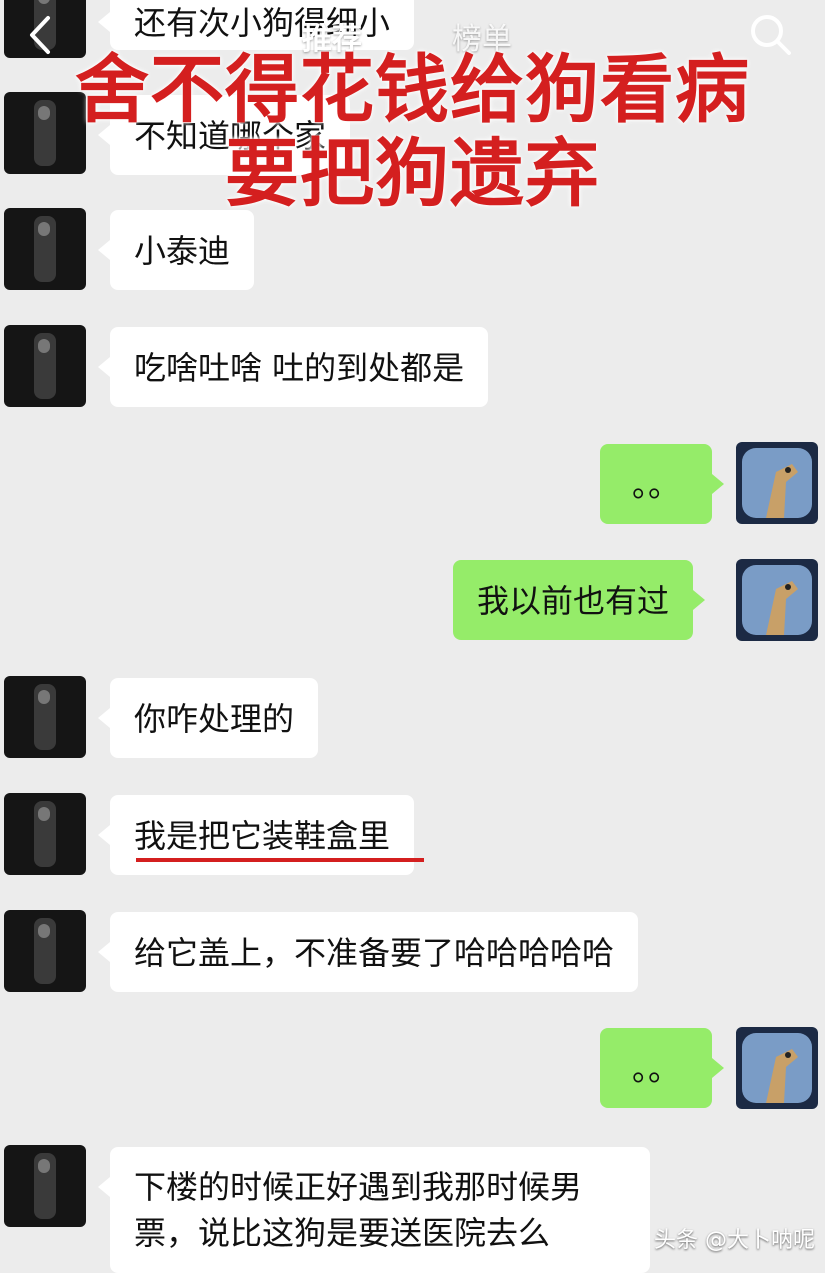 The width and height of the screenshot is (825, 1273). What do you see at coordinates (374, 1210) in the screenshot?
I see `message-bubble: 下楼的时候正好遇到我那时候男 票，说比这狗是要送医院去么` at bounding box center [374, 1210].